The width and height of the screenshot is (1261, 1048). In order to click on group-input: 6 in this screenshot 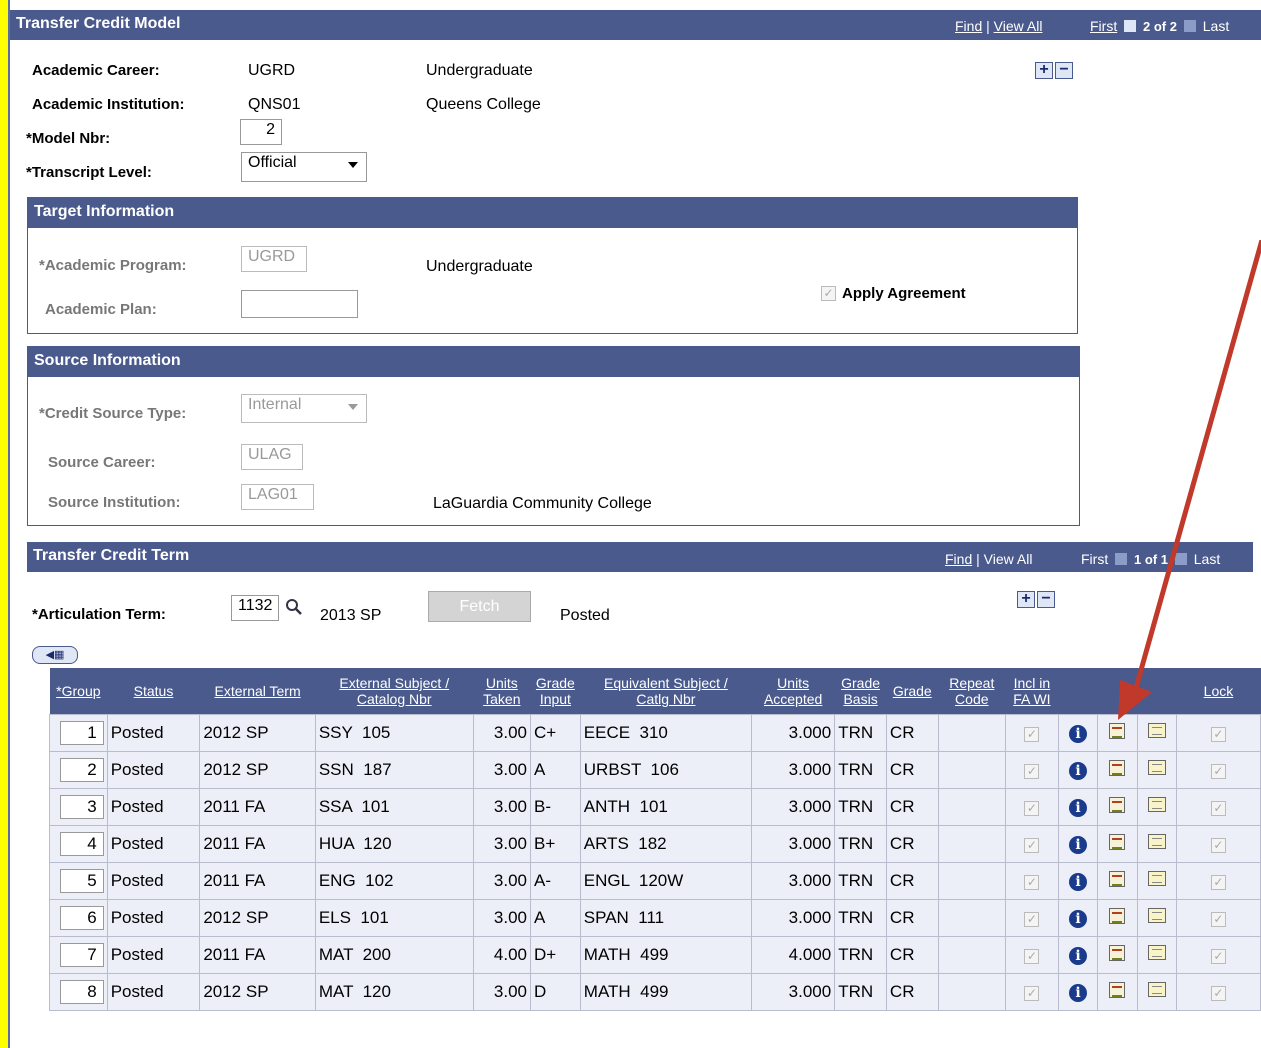, I will do `click(81, 918)`.